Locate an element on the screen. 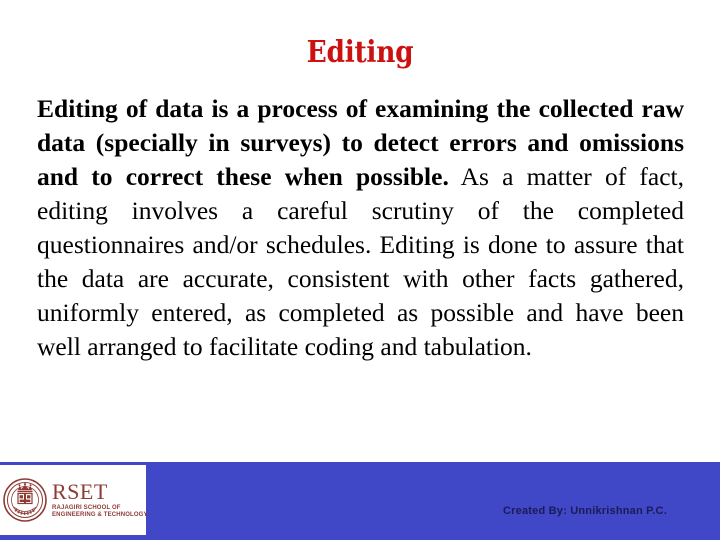 Image resolution: width=720 pixels, height=540 pixels. logo-acronym: RSET is located at coordinates (80, 491).